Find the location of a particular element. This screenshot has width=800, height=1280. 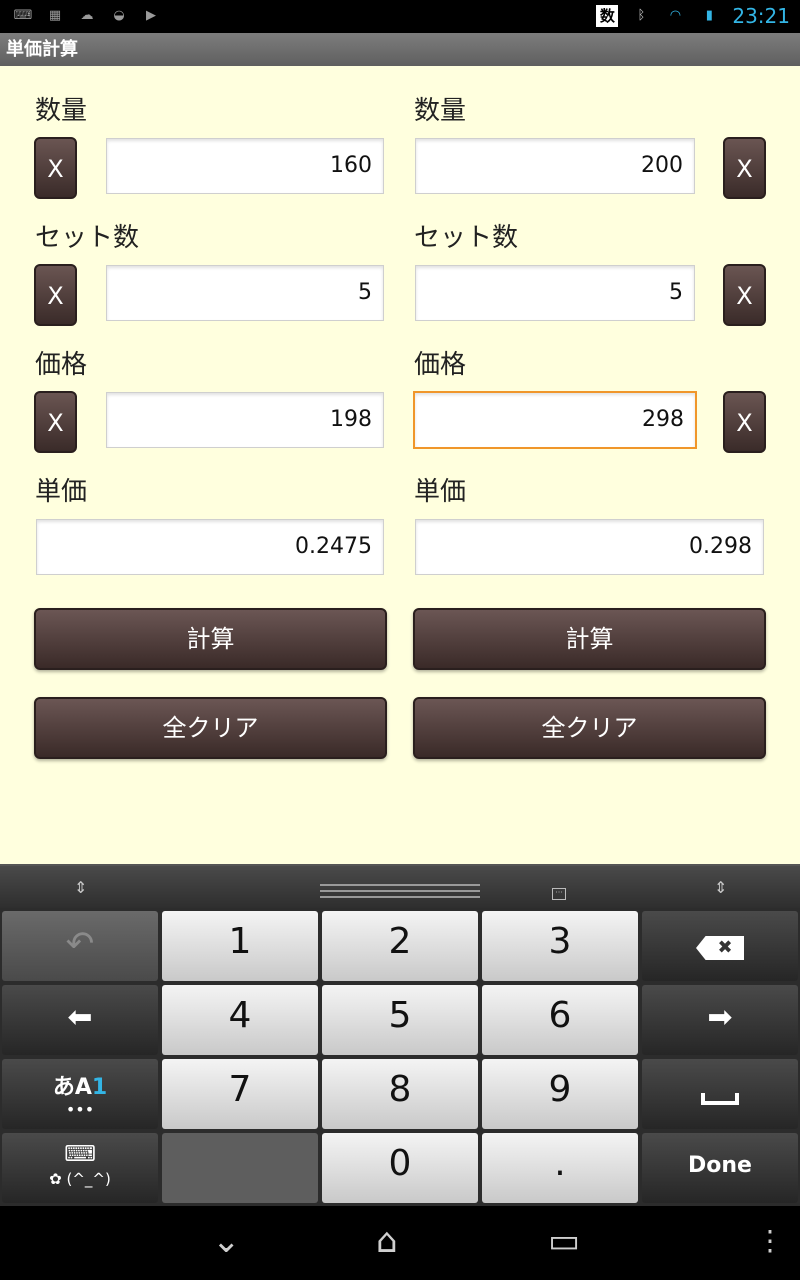

app-title: 単価計算 is located at coordinates (42, 49).